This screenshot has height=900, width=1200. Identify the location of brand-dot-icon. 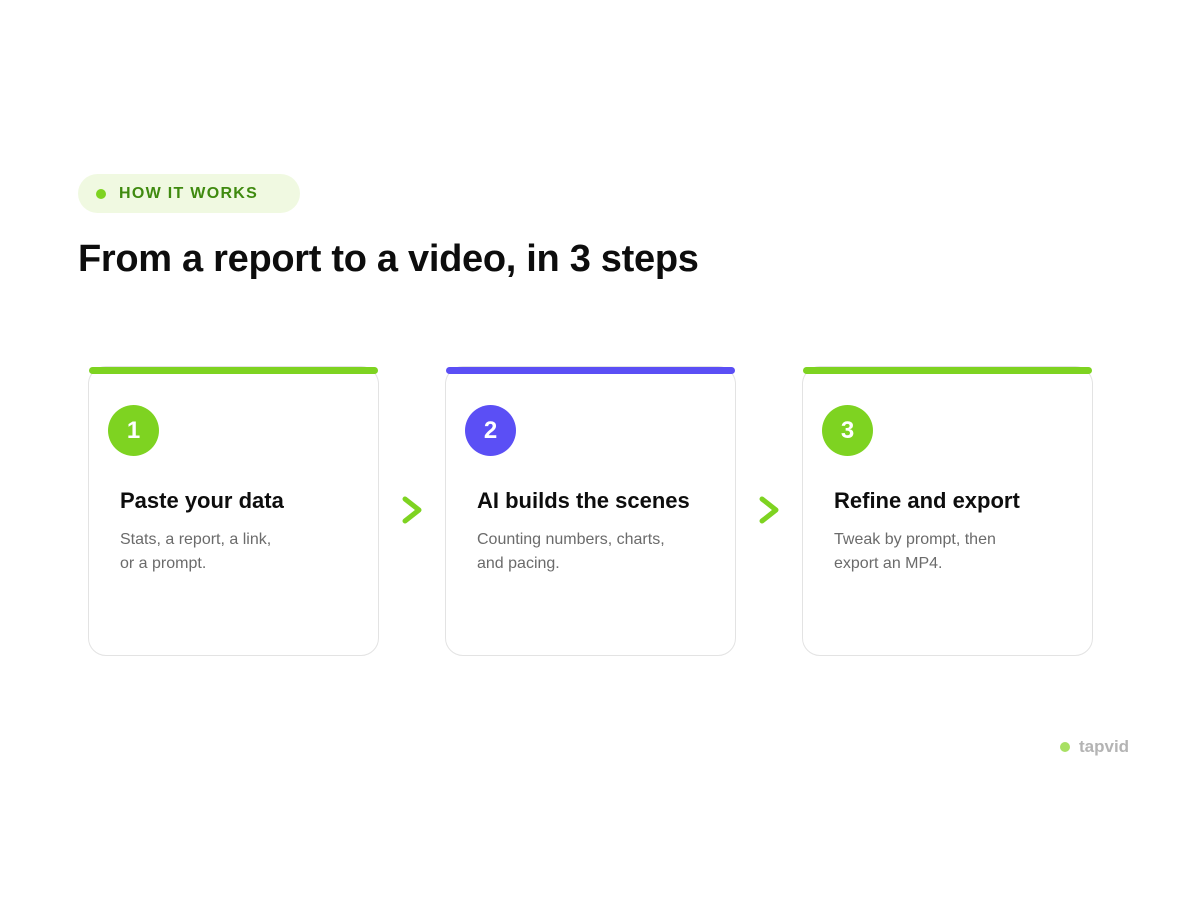
(1065, 747).